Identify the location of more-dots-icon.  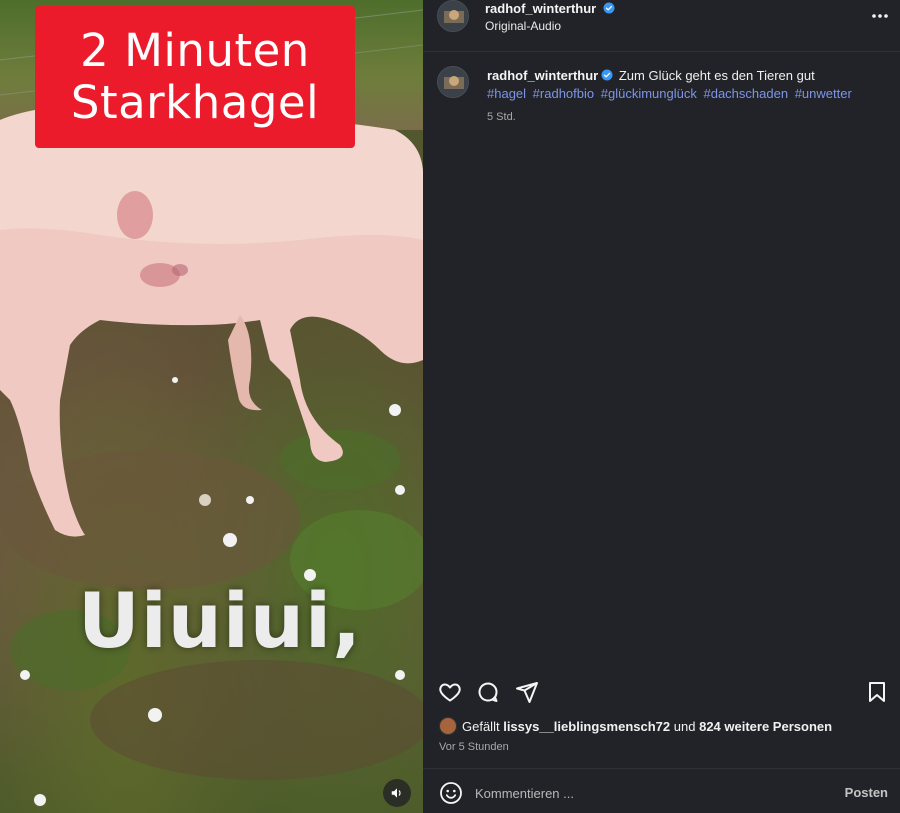
(880, 16).